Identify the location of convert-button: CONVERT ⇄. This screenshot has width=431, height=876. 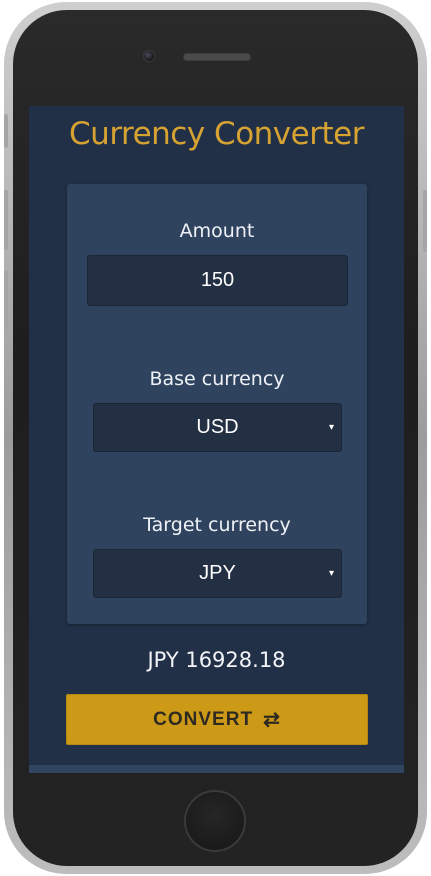
(217, 719).